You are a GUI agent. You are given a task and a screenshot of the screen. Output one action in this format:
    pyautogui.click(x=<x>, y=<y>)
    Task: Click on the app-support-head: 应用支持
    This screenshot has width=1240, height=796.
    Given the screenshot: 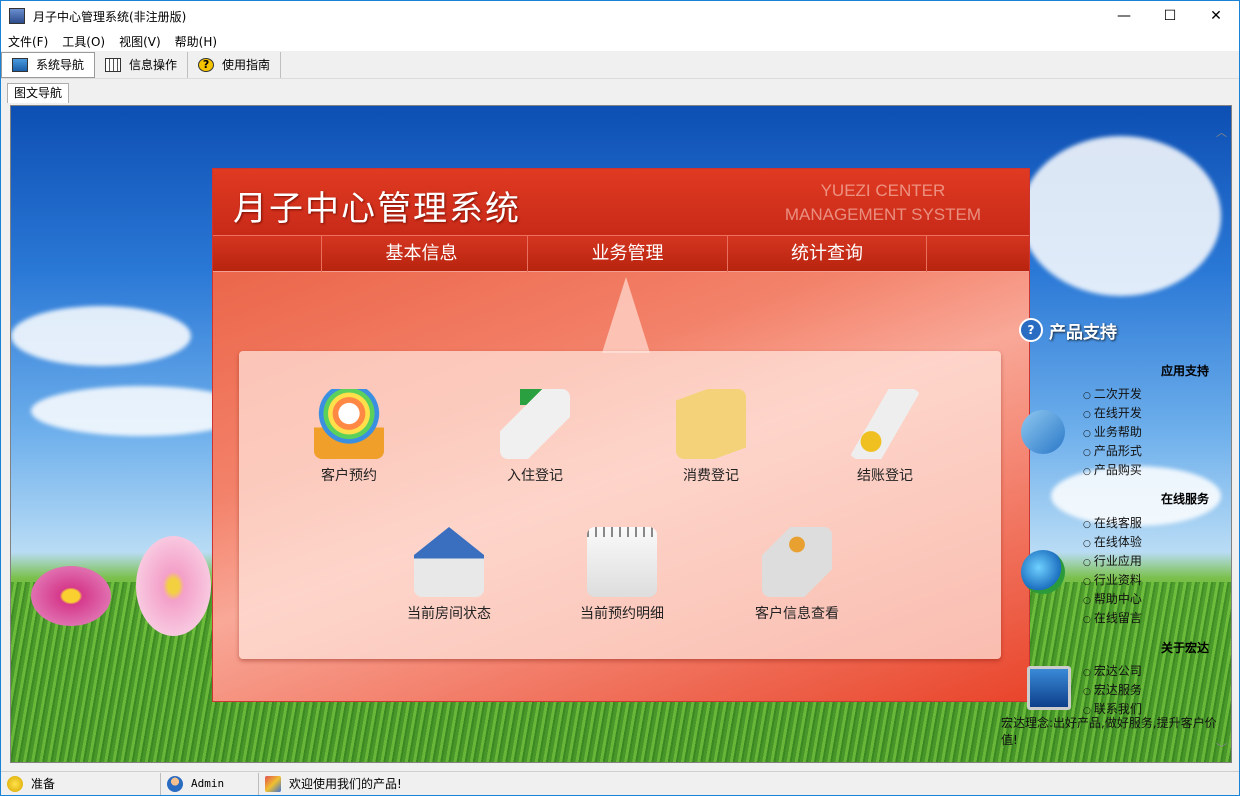 What is the action you would take?
    pyautogui.click(x=1184, y=371)
    